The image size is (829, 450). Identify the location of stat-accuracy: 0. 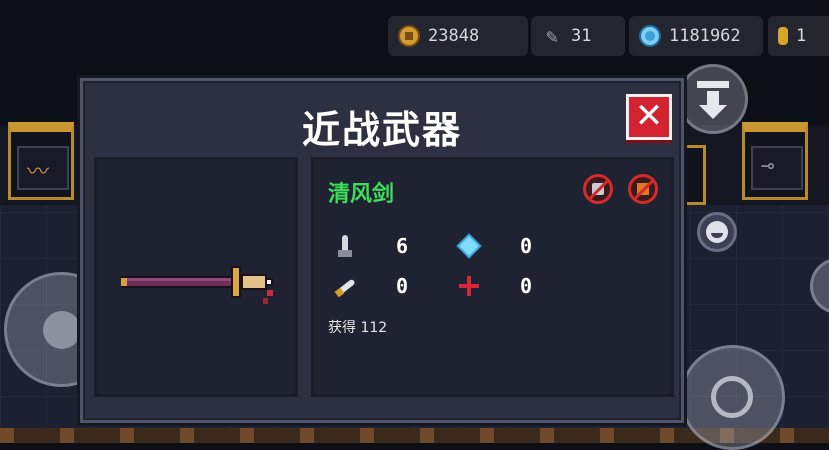
(495, 286).